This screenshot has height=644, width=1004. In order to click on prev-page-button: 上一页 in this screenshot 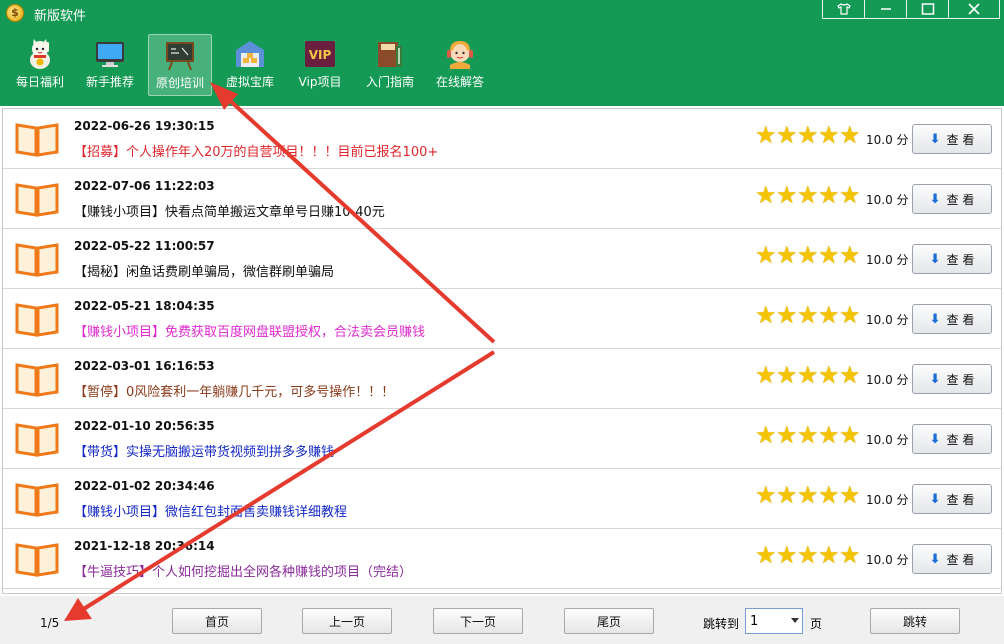, I will do `click(347, 621)`.